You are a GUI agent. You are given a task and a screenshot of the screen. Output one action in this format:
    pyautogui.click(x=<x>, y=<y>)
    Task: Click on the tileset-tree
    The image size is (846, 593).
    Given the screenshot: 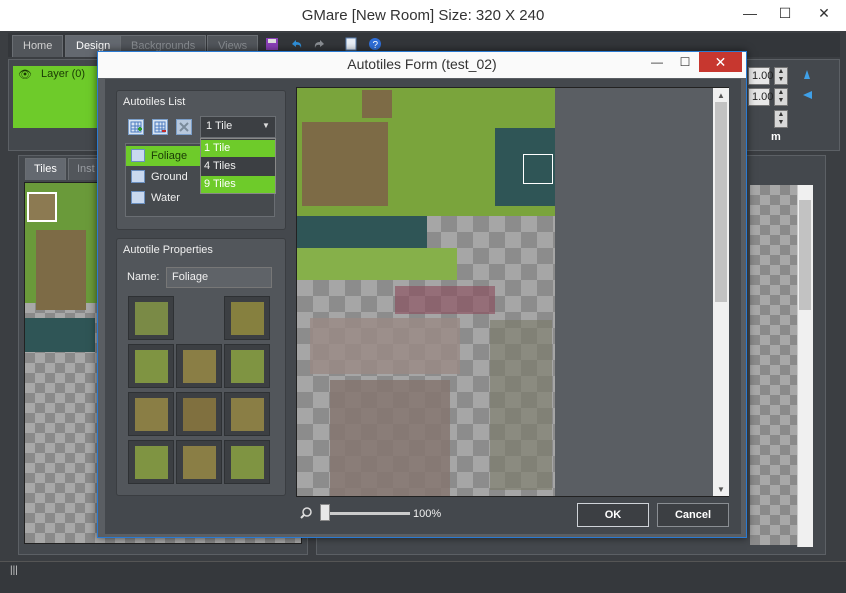 What is the action you would take?
    pyautogui.click(x=390, y=438)
    